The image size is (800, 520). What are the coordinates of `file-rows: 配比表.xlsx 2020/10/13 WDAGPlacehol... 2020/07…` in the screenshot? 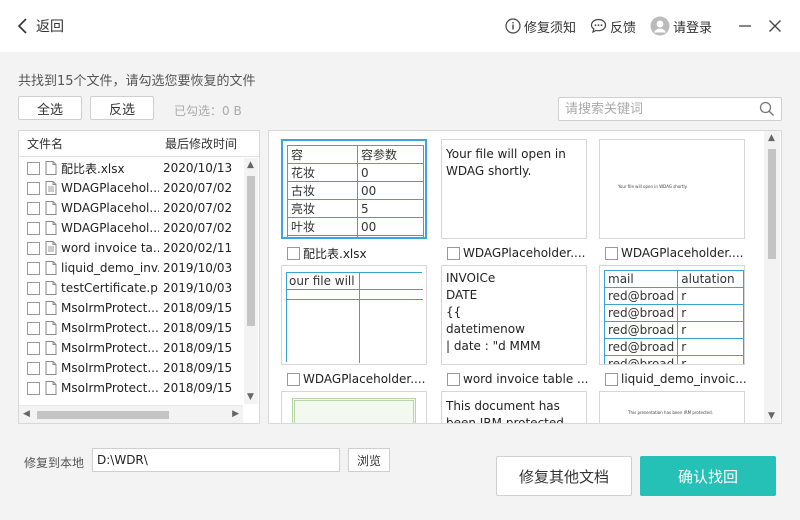 It's located at (131, 281).